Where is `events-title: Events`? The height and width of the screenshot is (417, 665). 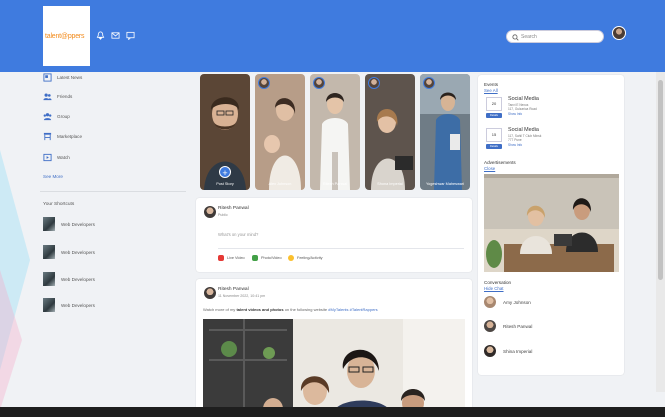 events-title: Events is located at coordinates (491, 84).